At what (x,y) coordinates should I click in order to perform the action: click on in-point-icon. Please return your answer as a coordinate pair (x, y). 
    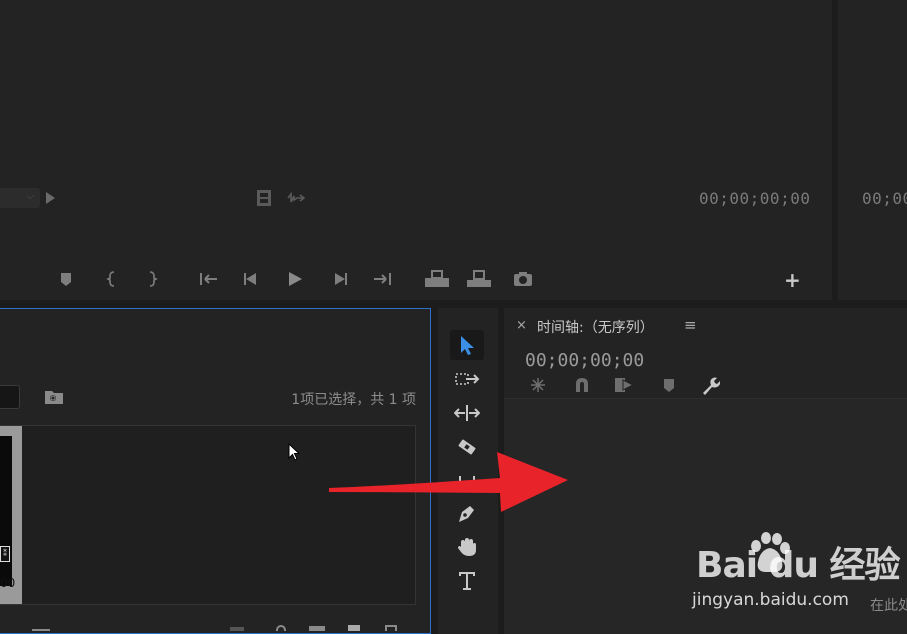
    Looking at the image, I should click on (112, 279).